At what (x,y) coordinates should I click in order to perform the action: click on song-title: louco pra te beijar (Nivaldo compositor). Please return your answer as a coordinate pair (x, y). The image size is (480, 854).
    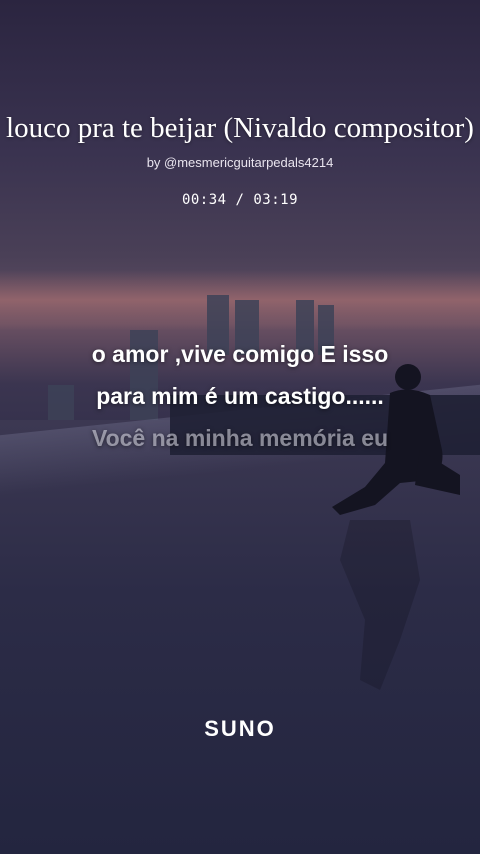
    Looking at the image, I should click on (240, 128).